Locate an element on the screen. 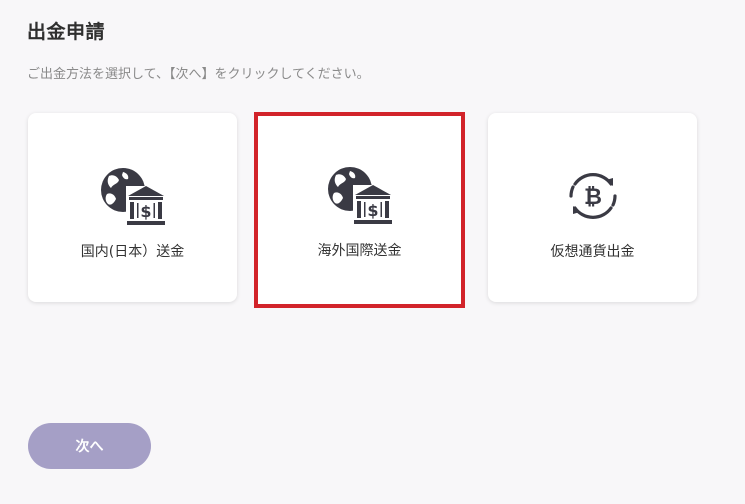 The height and width of the screenshot is (504, 745). option-label: 国内(日本）送金 is located at coordinates (132, 252).